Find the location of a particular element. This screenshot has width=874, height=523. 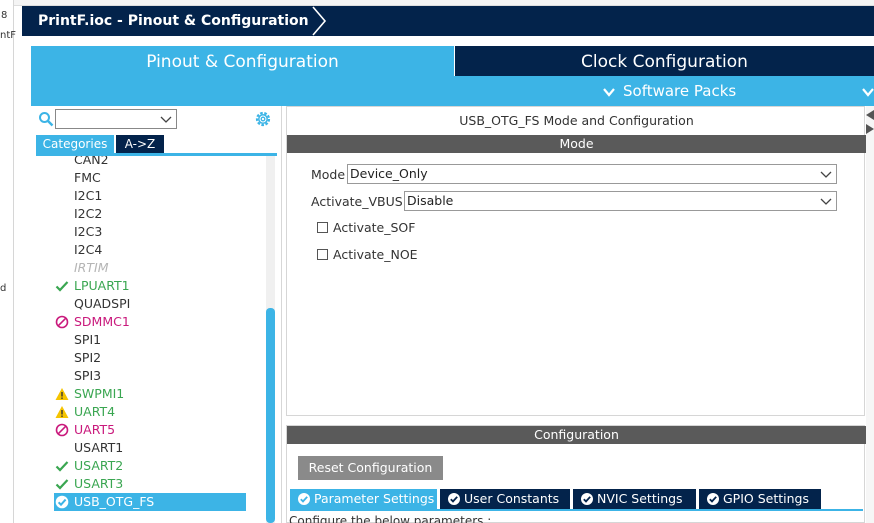

configuration-section-header: Configuration is located at coordinates (576, 435).